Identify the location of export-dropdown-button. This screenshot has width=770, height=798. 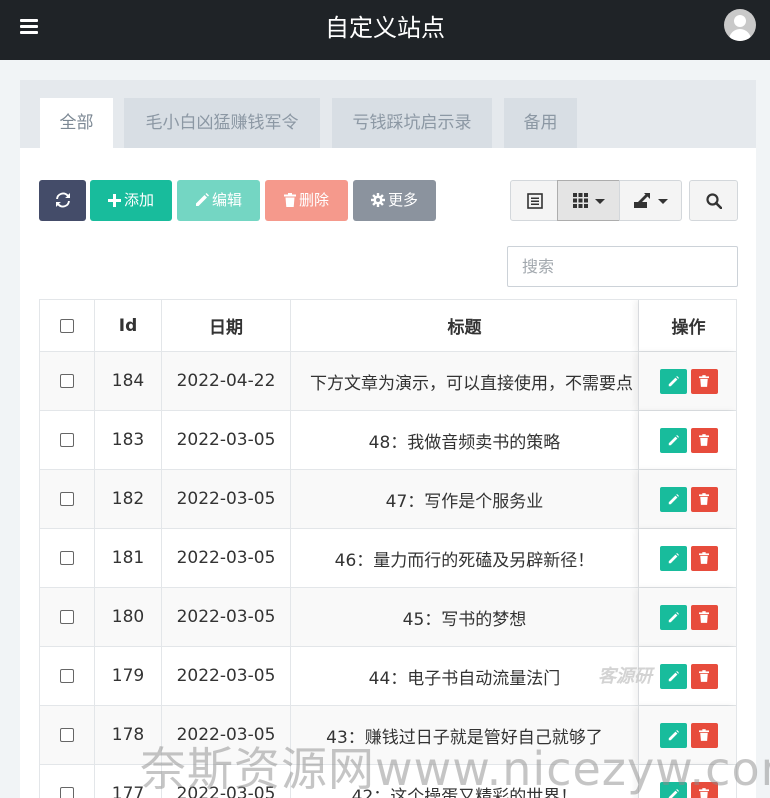
(650, 200).